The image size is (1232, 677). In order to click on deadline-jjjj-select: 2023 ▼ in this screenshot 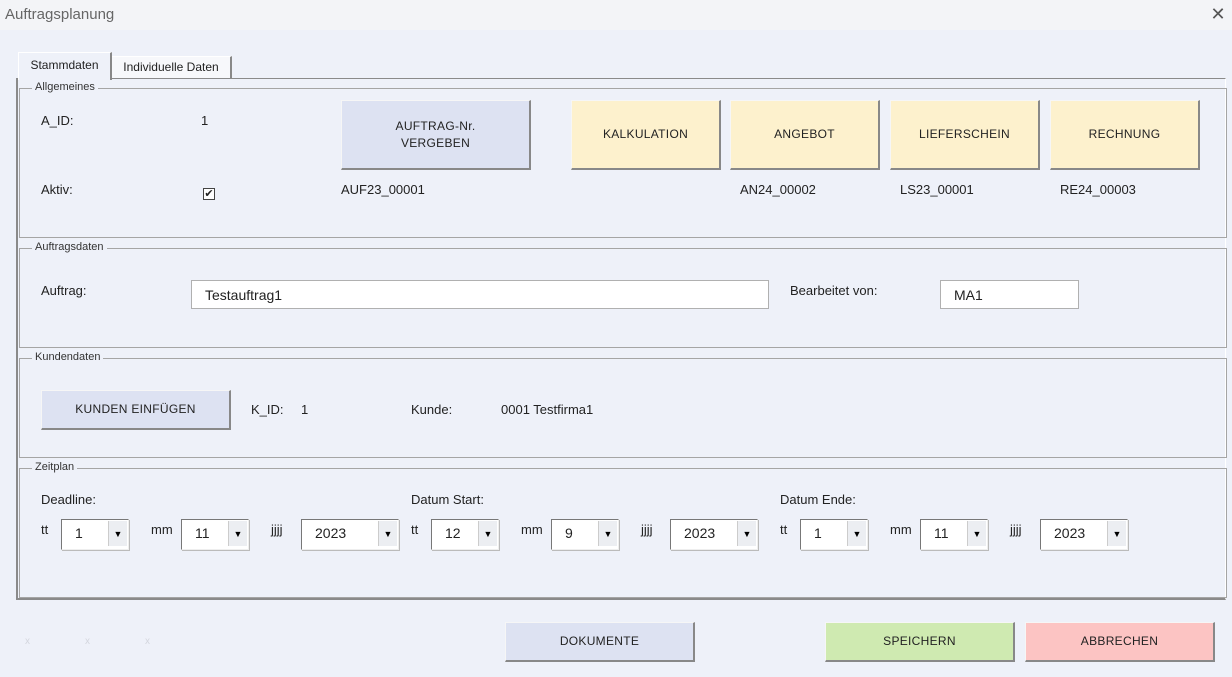, I will do `click(350, 534)`.